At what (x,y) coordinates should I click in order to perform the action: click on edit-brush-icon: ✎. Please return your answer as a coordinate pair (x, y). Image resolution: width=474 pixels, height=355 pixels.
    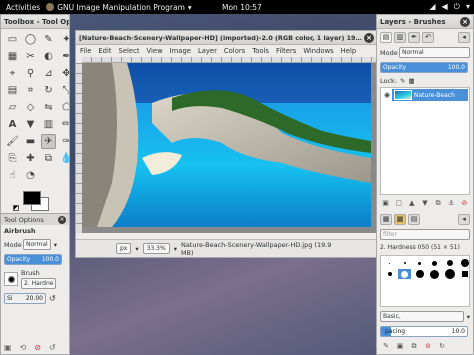
    Looking at the image, I should click on (386, 346).